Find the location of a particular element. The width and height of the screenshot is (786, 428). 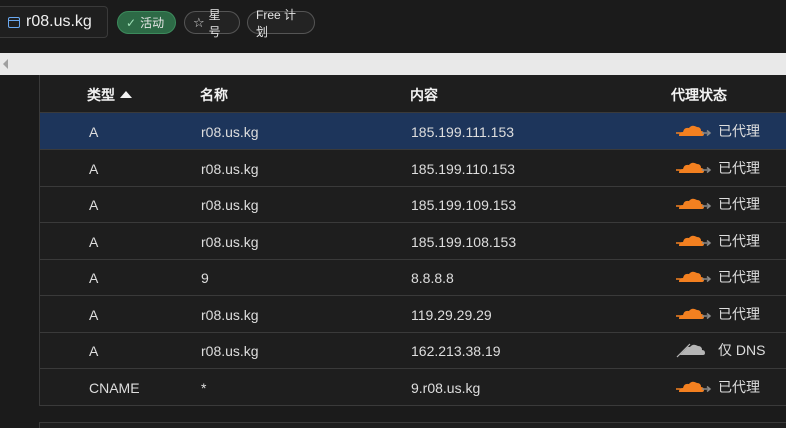

star-button-label: 星号 is located at coordinates (214, 23).